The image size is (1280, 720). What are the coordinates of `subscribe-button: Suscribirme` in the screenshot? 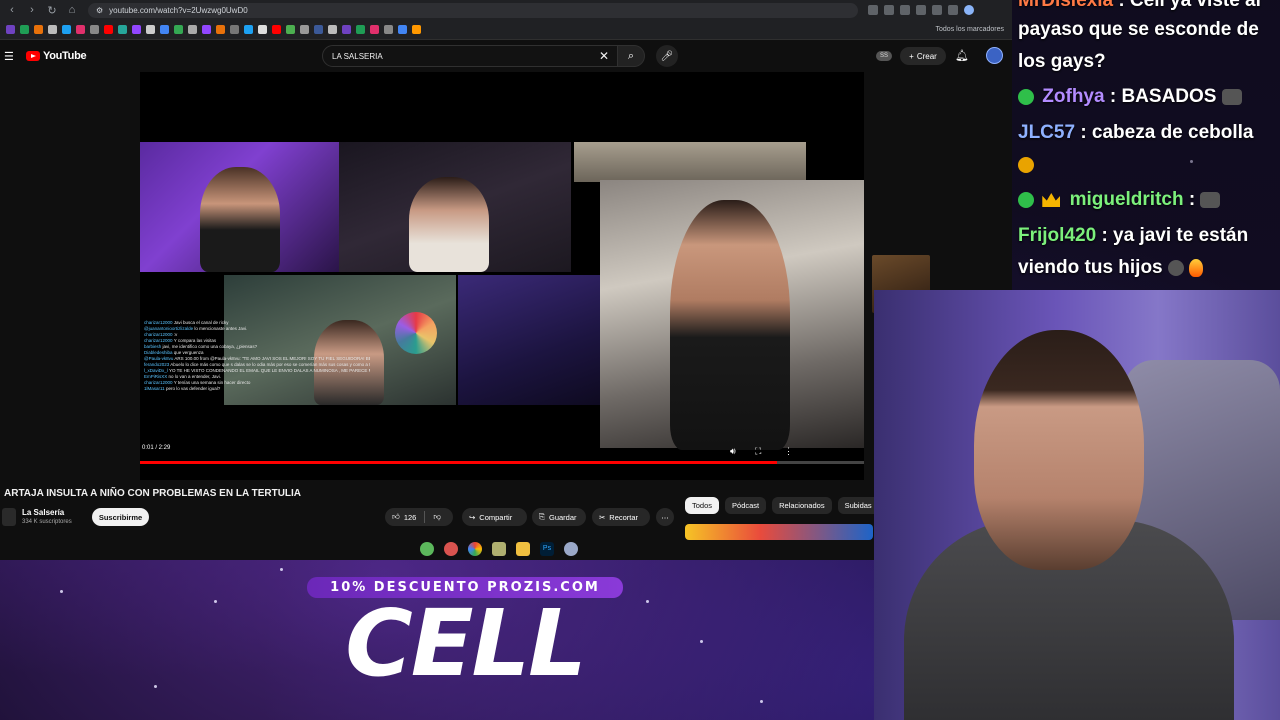 It's located at (120, 517).